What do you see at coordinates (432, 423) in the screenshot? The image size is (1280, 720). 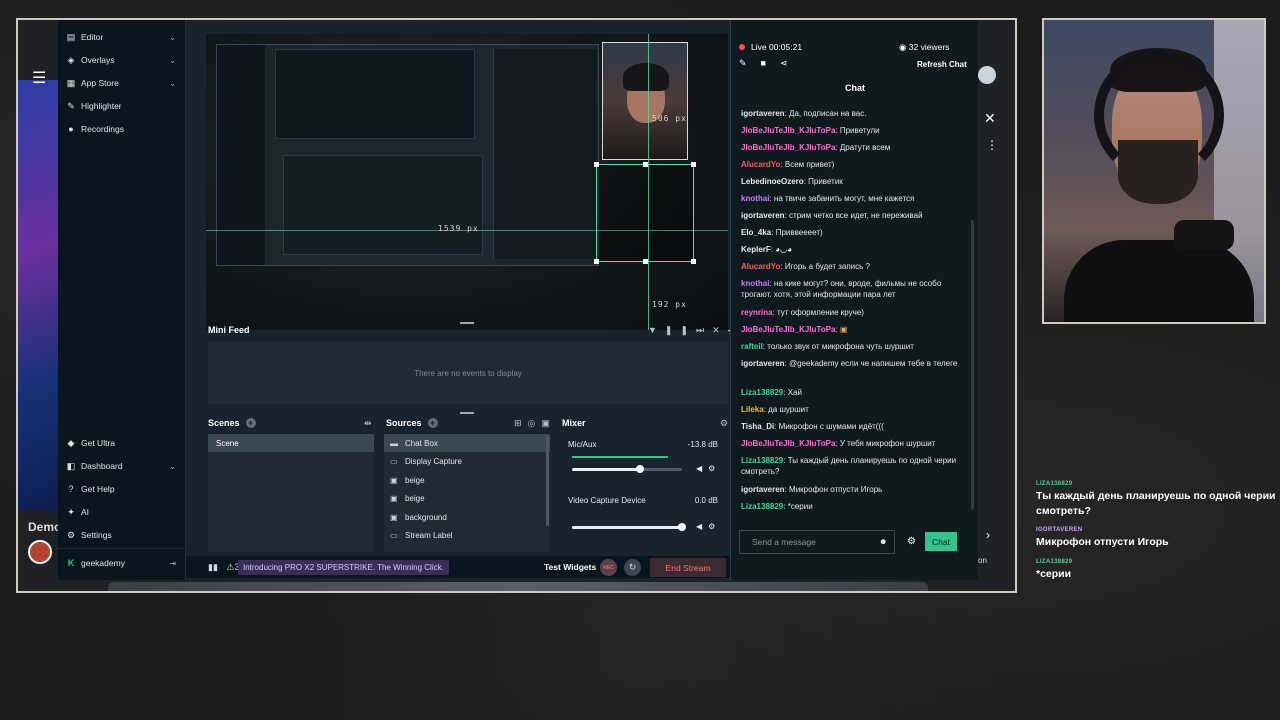 I see `add-source-button: +` at bounding box center [432, 423].